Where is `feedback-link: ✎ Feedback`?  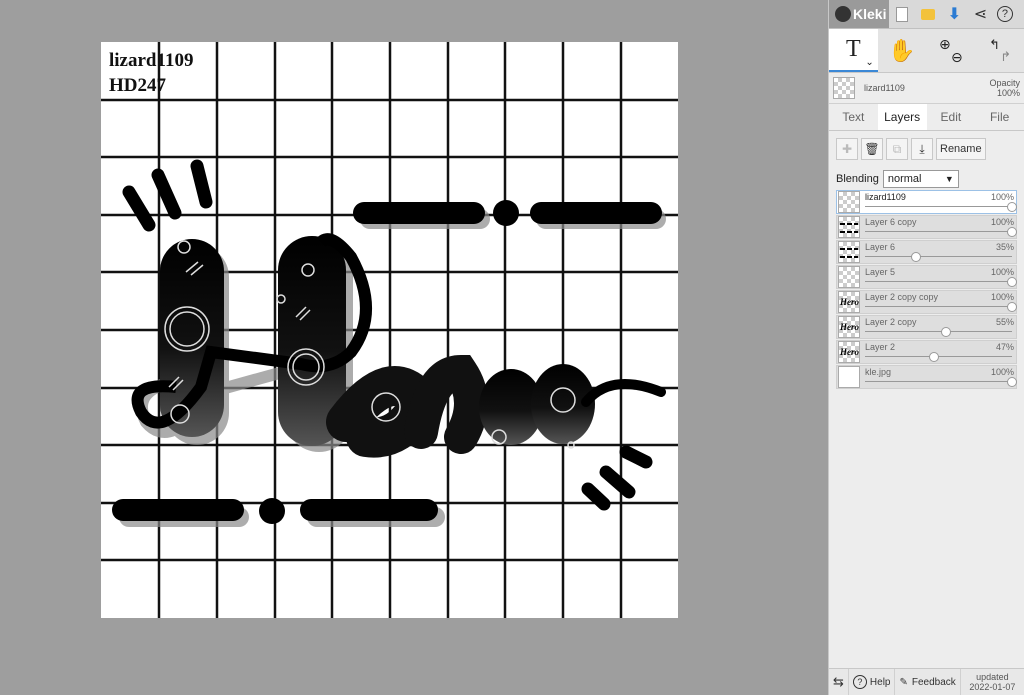 feedback-link: ✎ Feedback is located at coordinates (928, 682).